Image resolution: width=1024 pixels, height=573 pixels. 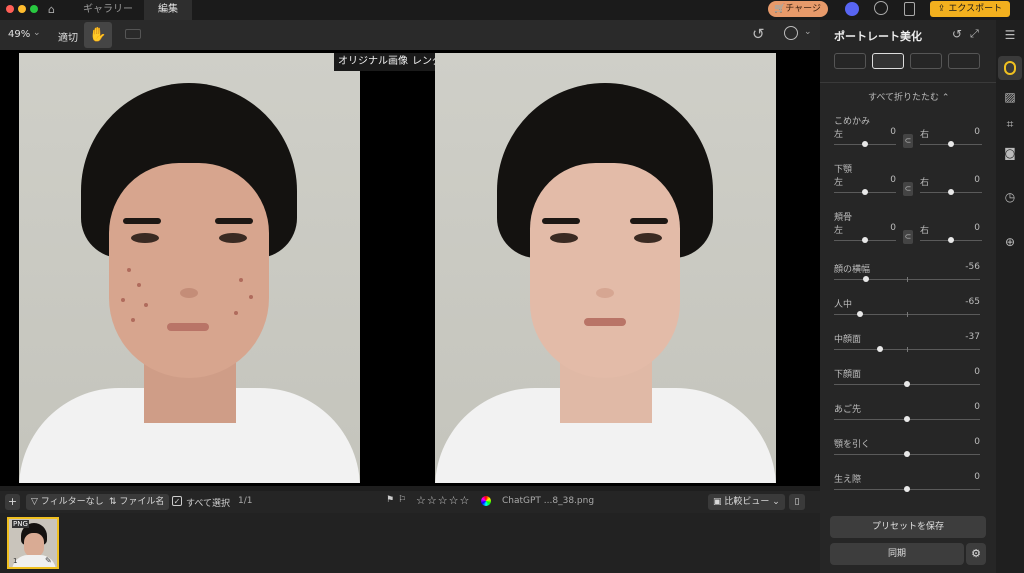 What do you see at coordinates (848, 375) in the screenshot?
I see `slider-label: 下顔面` at bounding box center [848, 375].